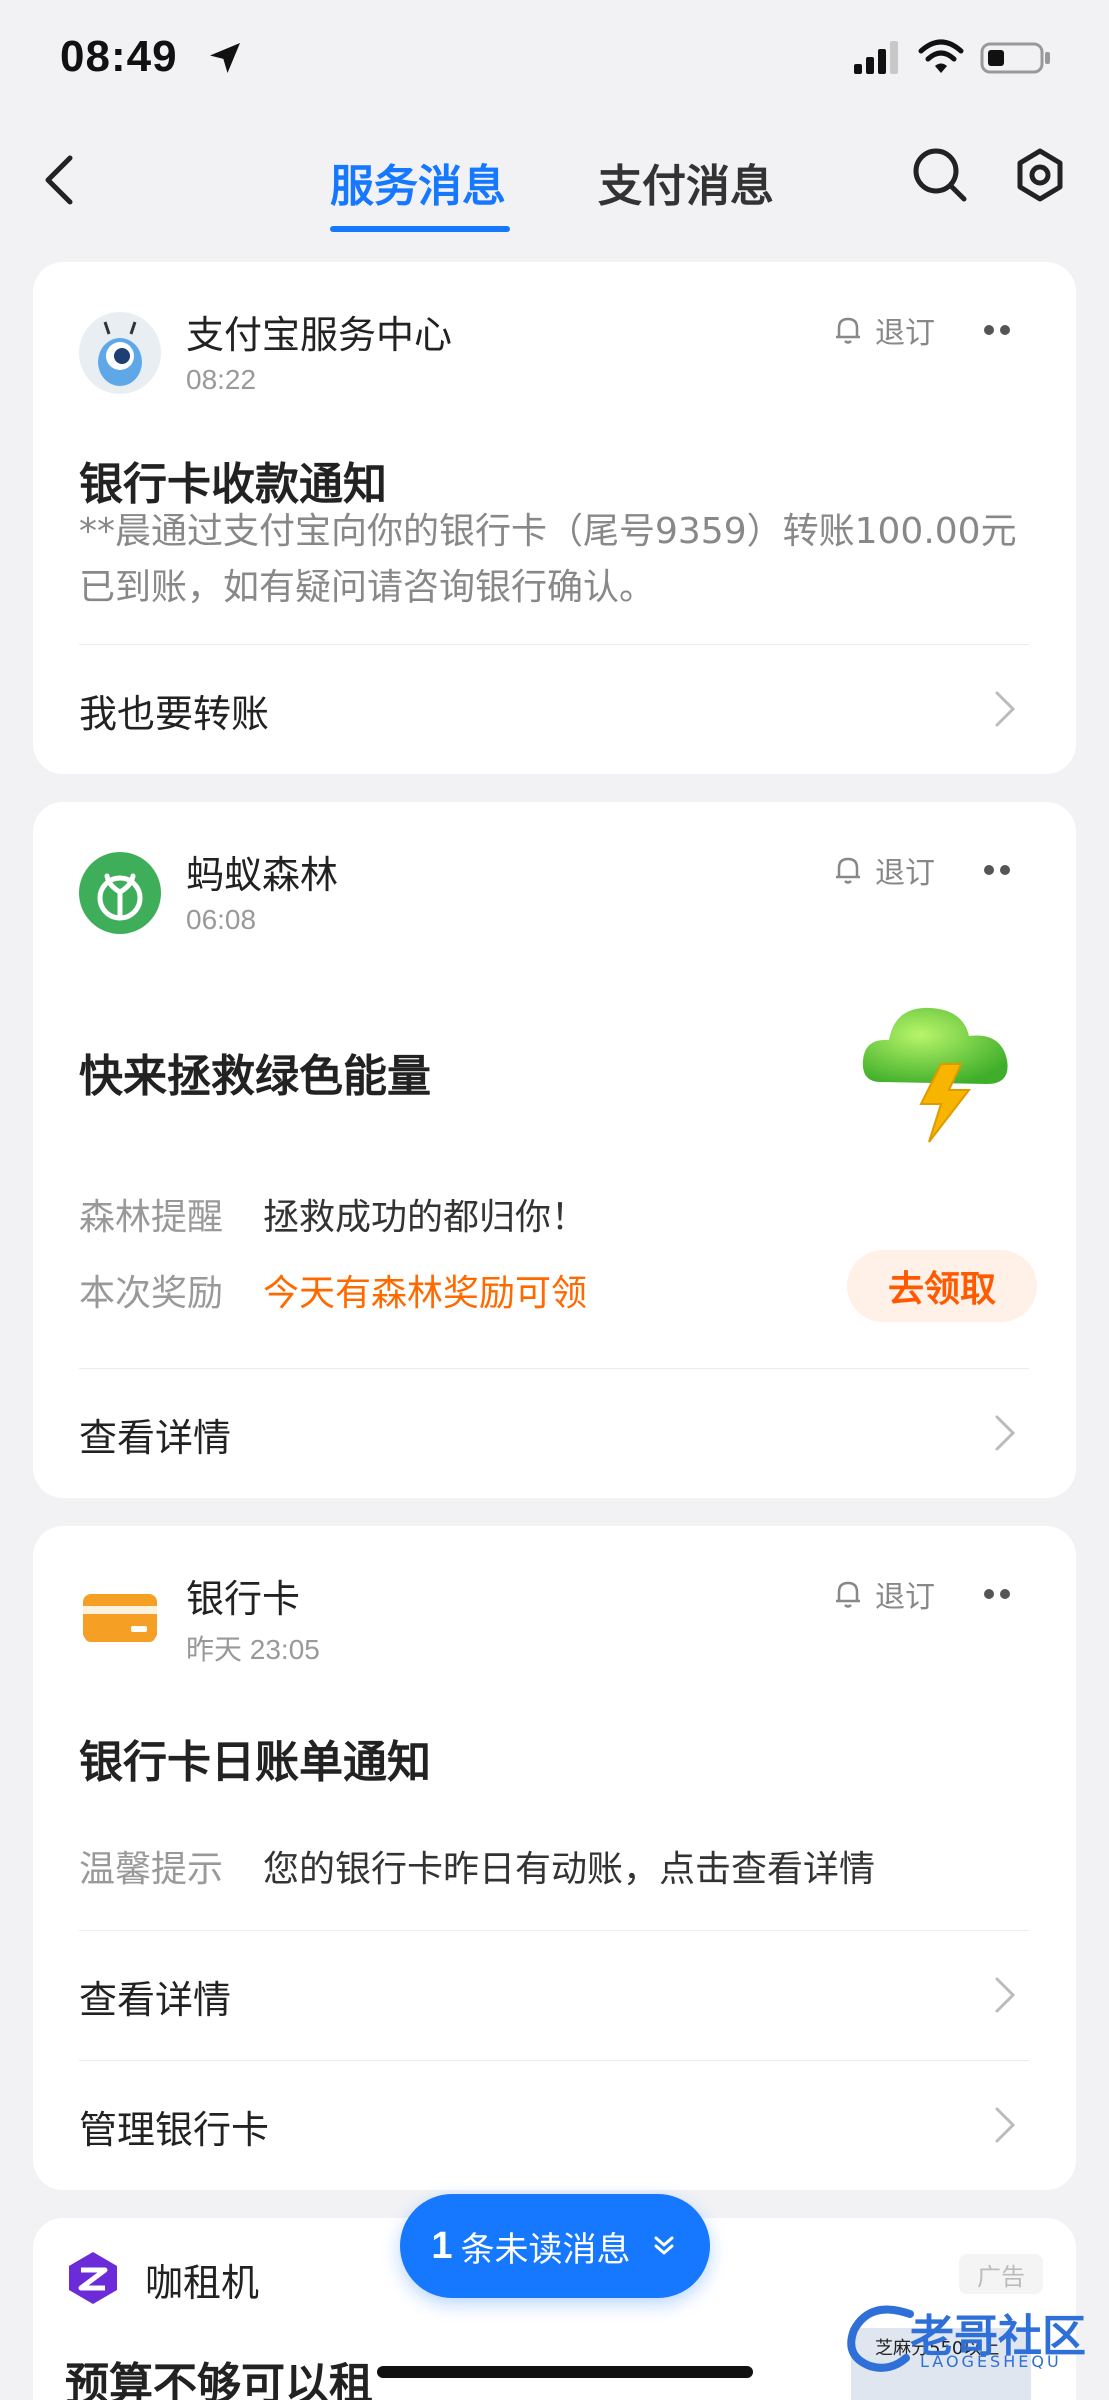  Describe the element at coordinates (151, 1293) in the screenshot. I see `kv-key: 本次奖励` at that location.